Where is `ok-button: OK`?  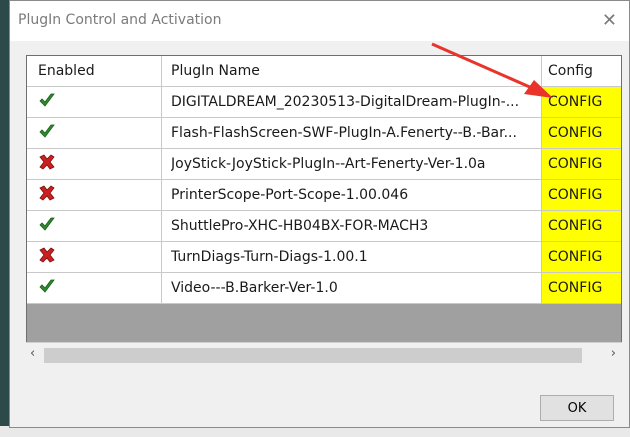 ok-button: OK is located at coordinates (577, 408).